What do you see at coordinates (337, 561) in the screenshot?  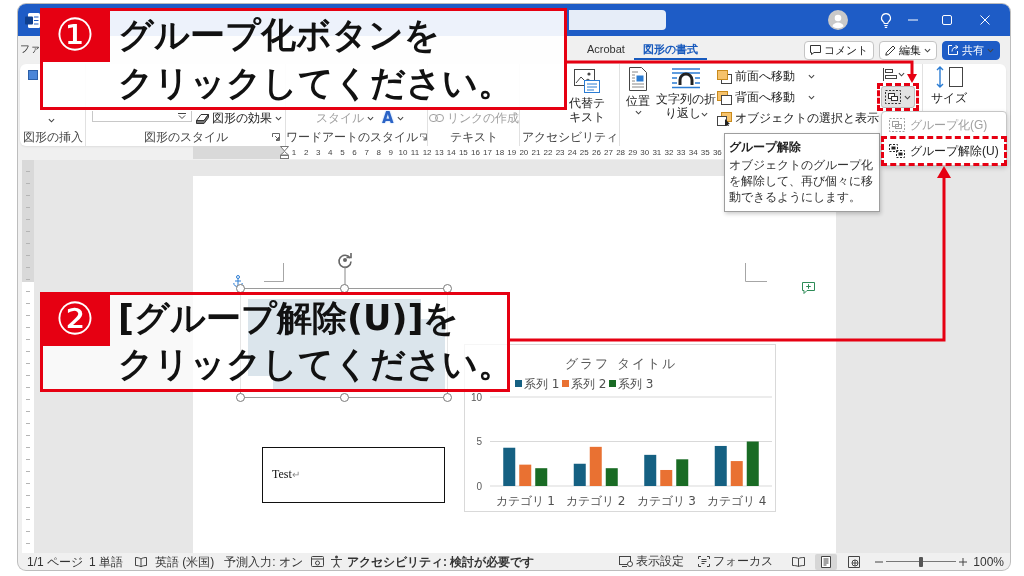 I see `accessibility-icon` at bounding box center [337, 561].